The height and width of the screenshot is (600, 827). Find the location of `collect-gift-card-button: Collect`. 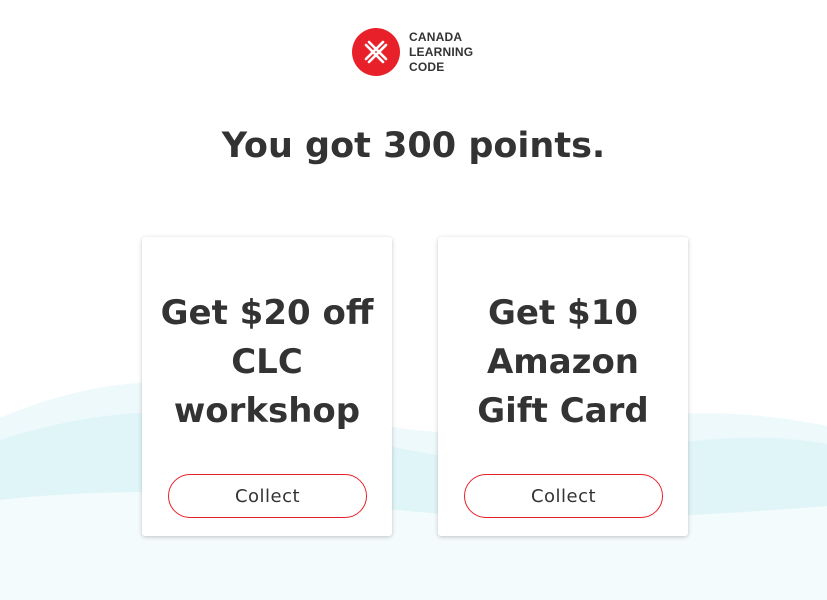

collect-gift-card-button: Collect is located at coordinates (563, 496).